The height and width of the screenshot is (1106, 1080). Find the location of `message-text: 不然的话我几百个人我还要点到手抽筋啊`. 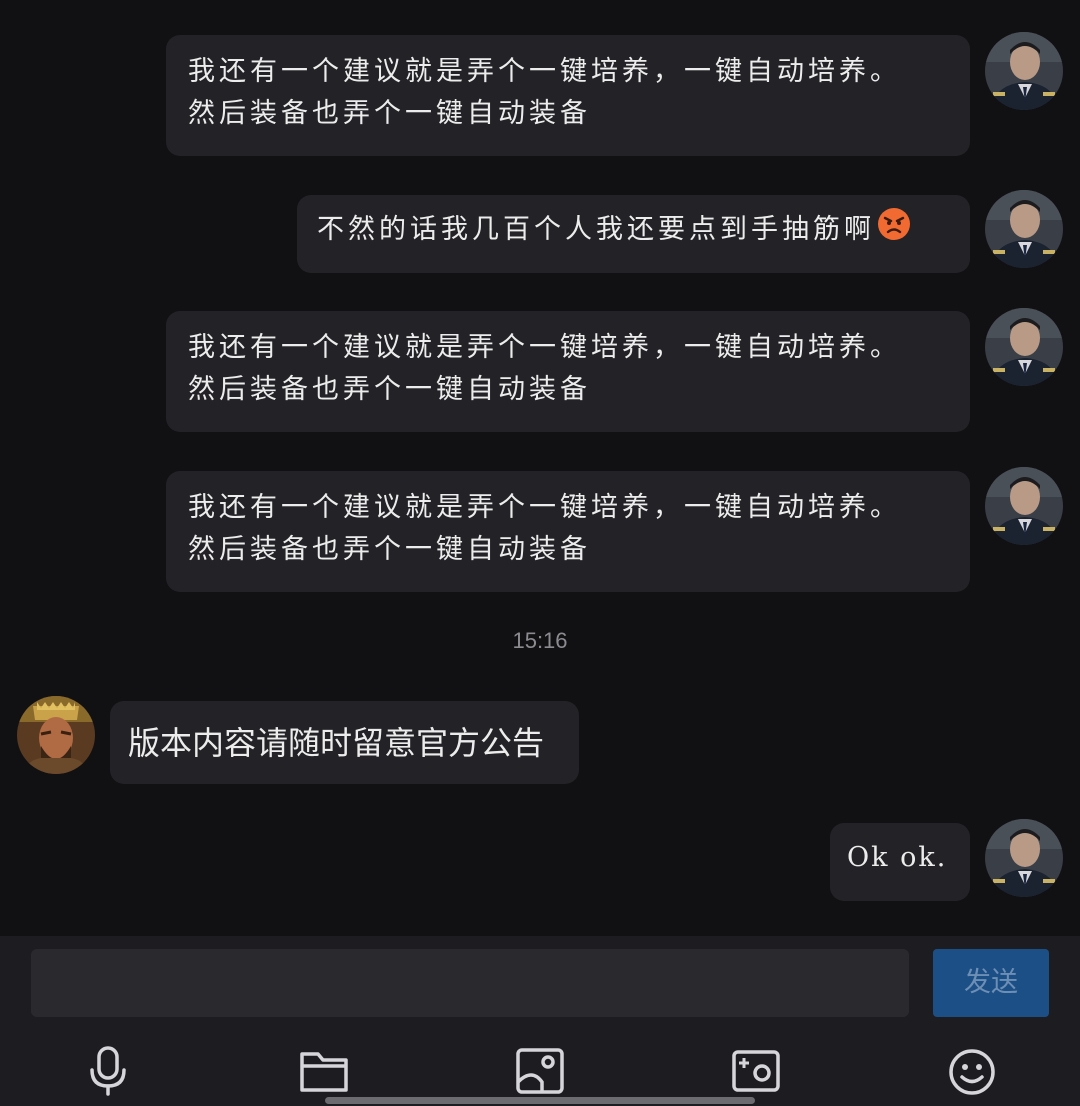

message-text: 不然的话我几百个人我还要点到手抽筋啊 is located at coordinates (596, 229).